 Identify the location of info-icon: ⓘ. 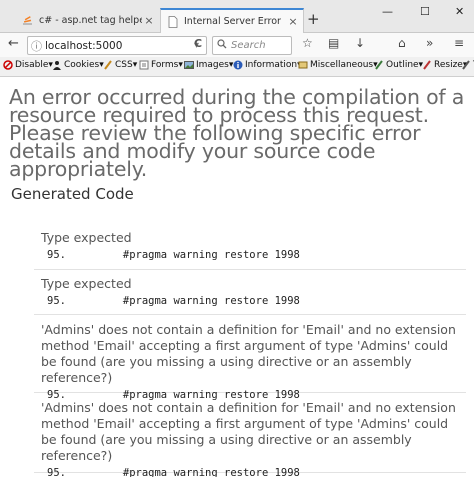
(38, 46).